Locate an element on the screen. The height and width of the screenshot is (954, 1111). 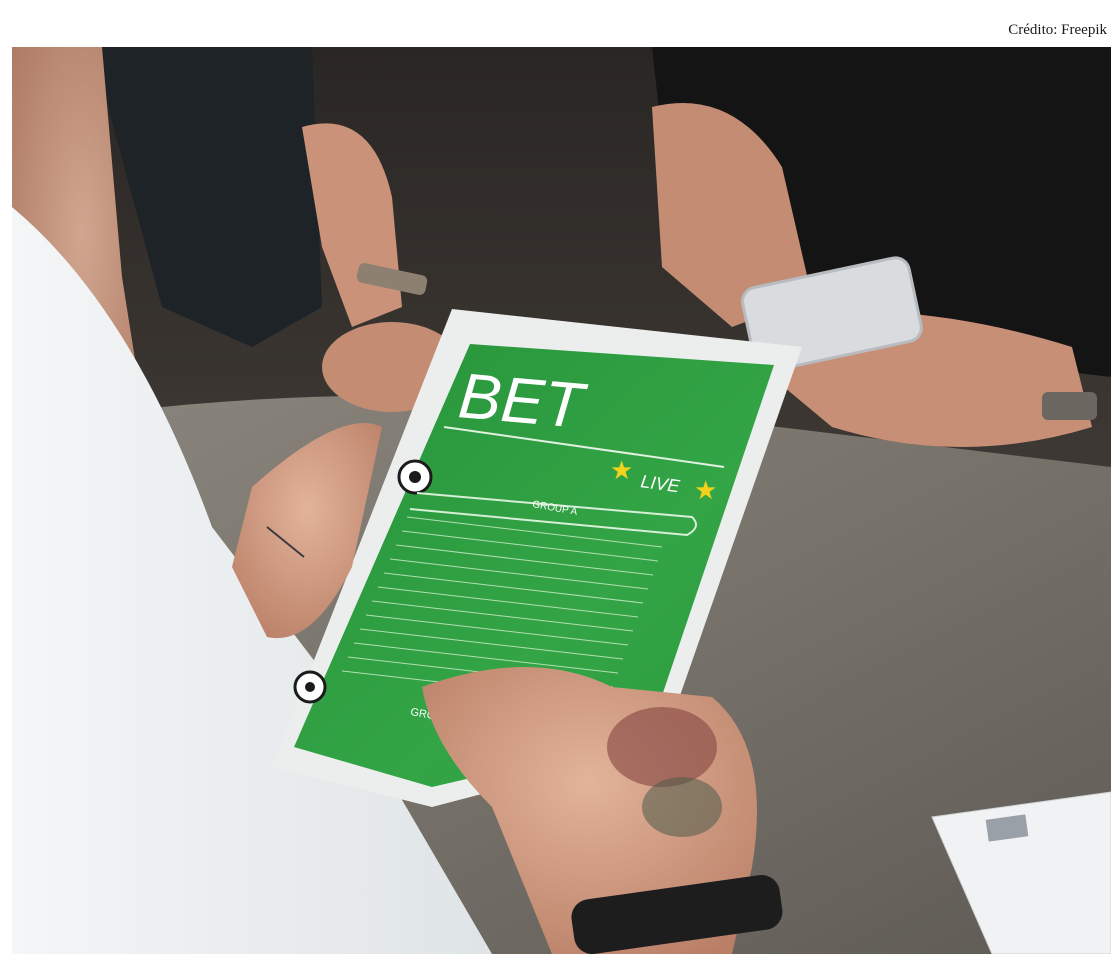
star-icon-left: ★ is located at coordinates (621, 470).